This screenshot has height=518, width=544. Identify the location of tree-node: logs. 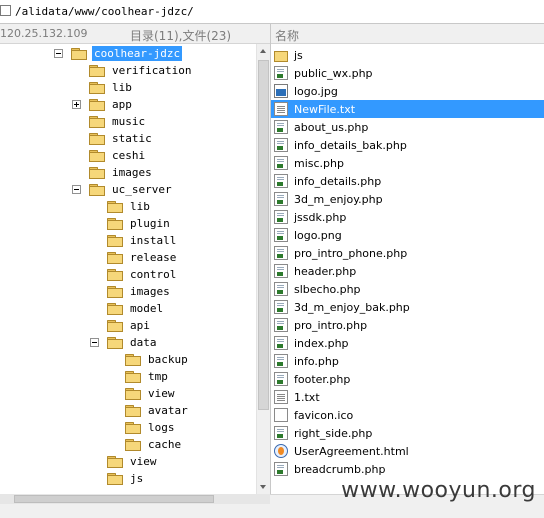
(142, 427).